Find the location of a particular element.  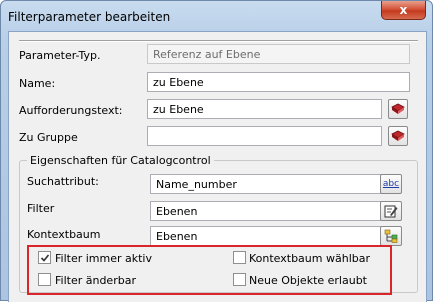

kontextbaum-field: Ebenen is located at coordinates (266, 236).